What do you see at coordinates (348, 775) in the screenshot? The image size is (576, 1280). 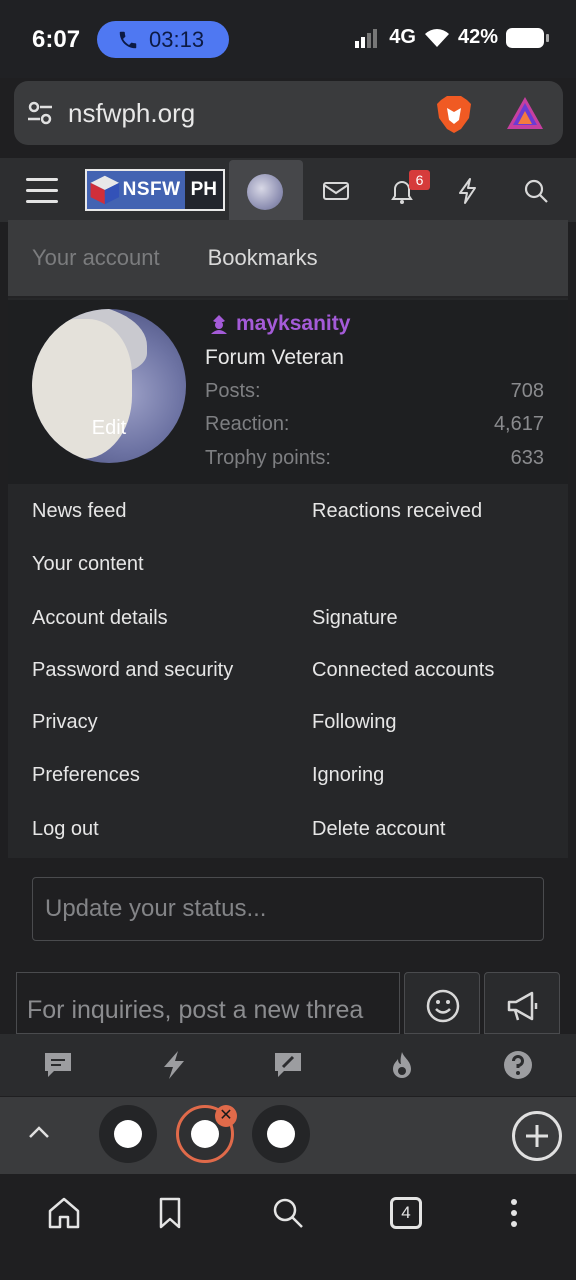 I see `link-ignoring: Ignoring` at bounding box center [348, 775].